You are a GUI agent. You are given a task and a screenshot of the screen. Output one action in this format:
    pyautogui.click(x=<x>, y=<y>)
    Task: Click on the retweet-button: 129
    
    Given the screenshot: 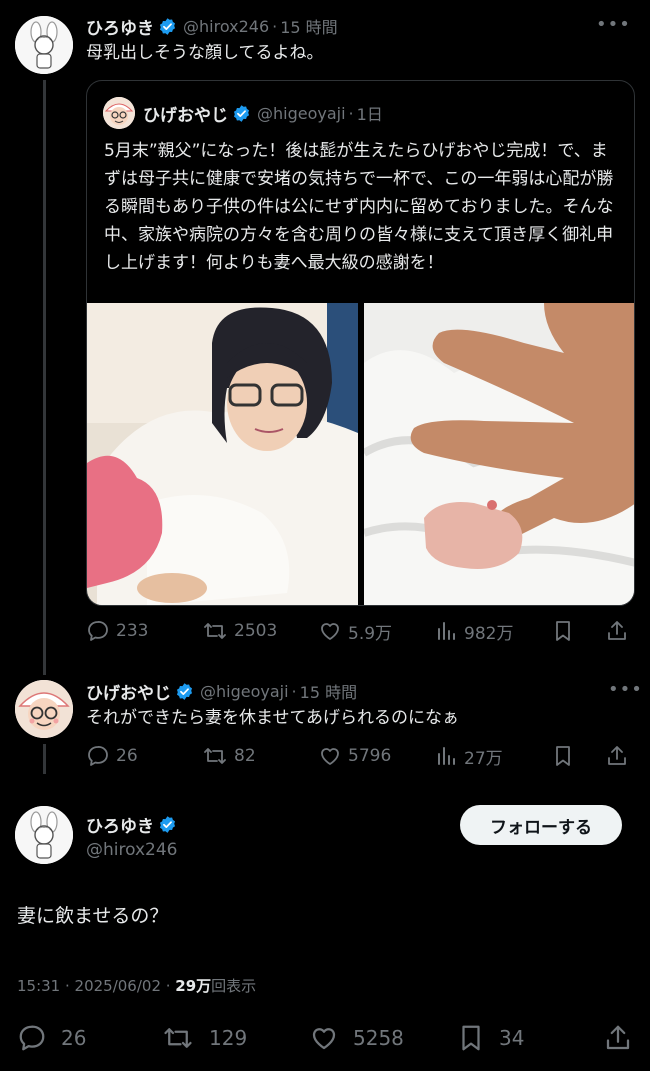 What is the action you would take?
    pyautogui.click(x=204, y=1038)
    